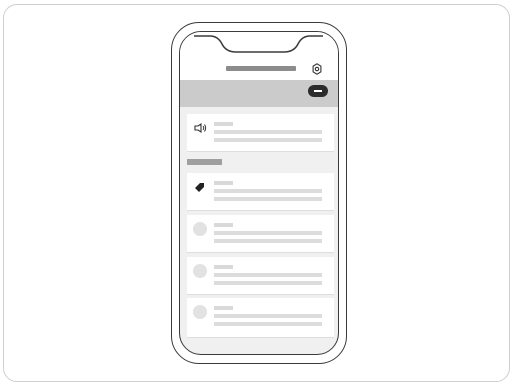 This screenshot has height=387, width=515. I want to click on list-item-tag, so click(260, 192).